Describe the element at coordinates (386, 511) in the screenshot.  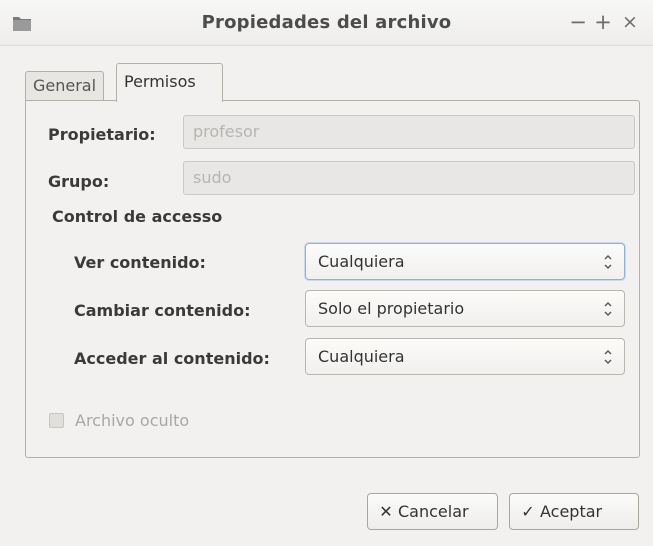
I see `x-icon: ✕` at that location.